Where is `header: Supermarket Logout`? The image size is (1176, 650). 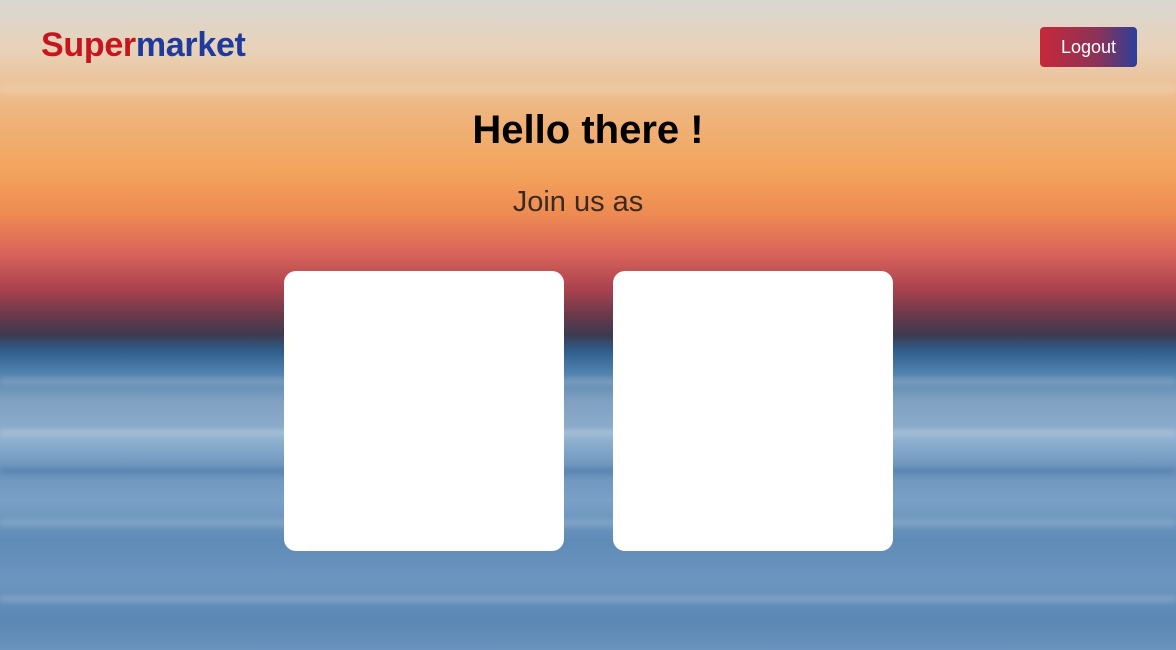
header: Supermarket Logout is located at coordinates (588, 47).